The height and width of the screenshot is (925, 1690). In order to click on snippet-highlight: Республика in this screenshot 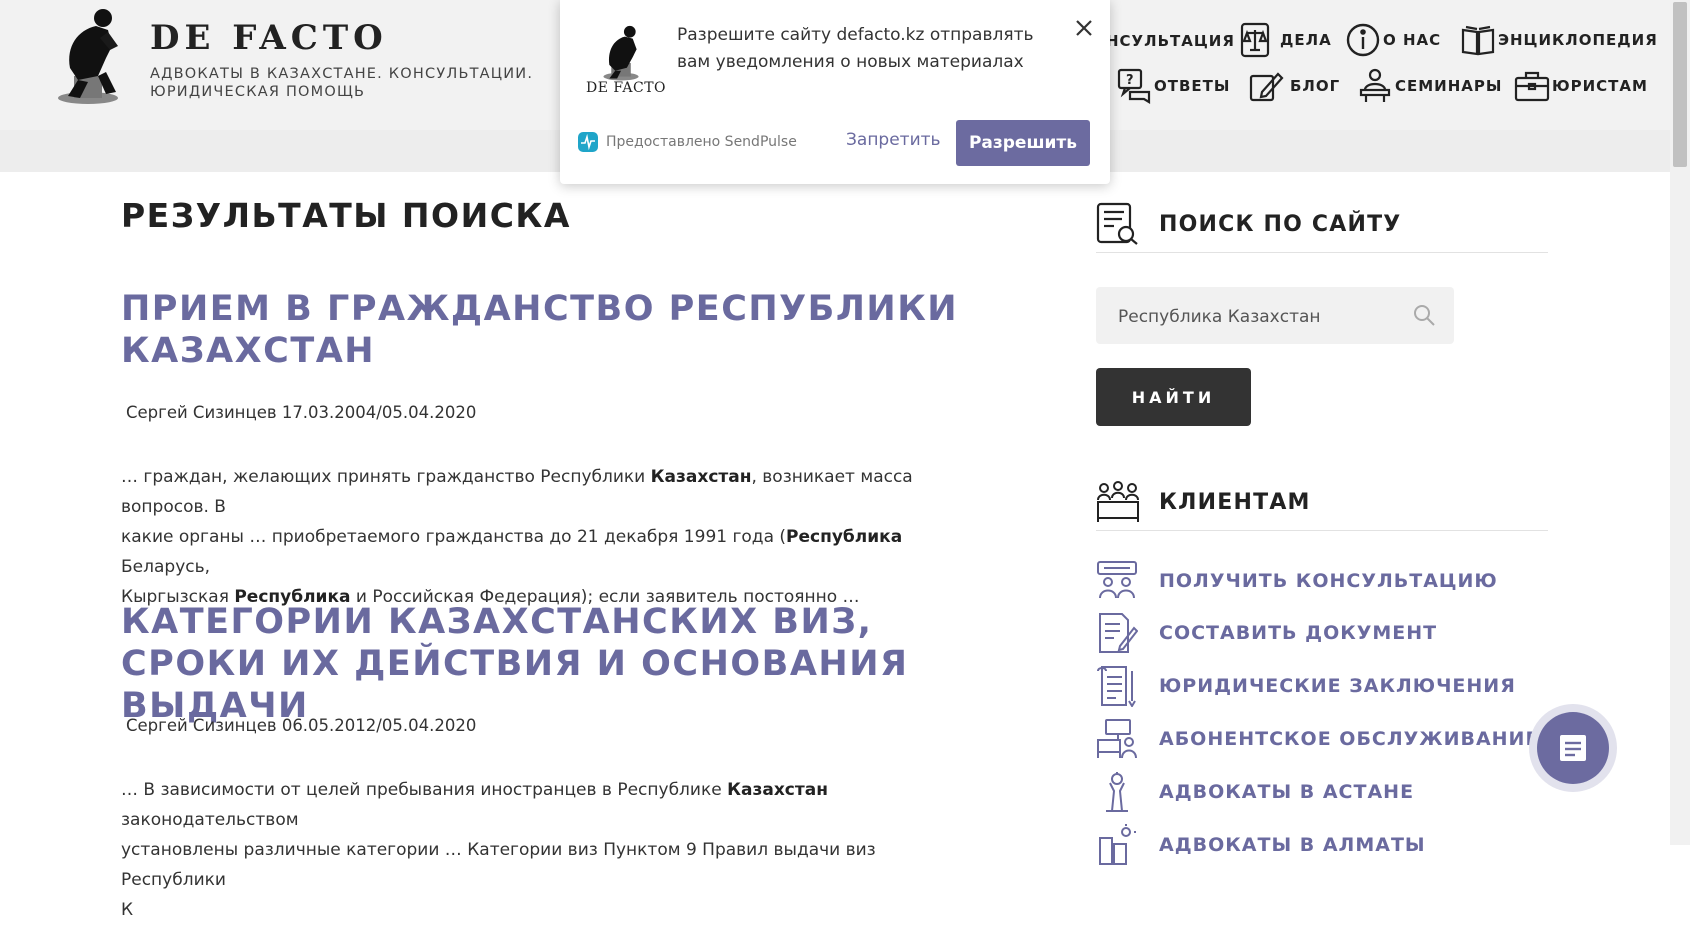, I will do `click(844, 537)`.